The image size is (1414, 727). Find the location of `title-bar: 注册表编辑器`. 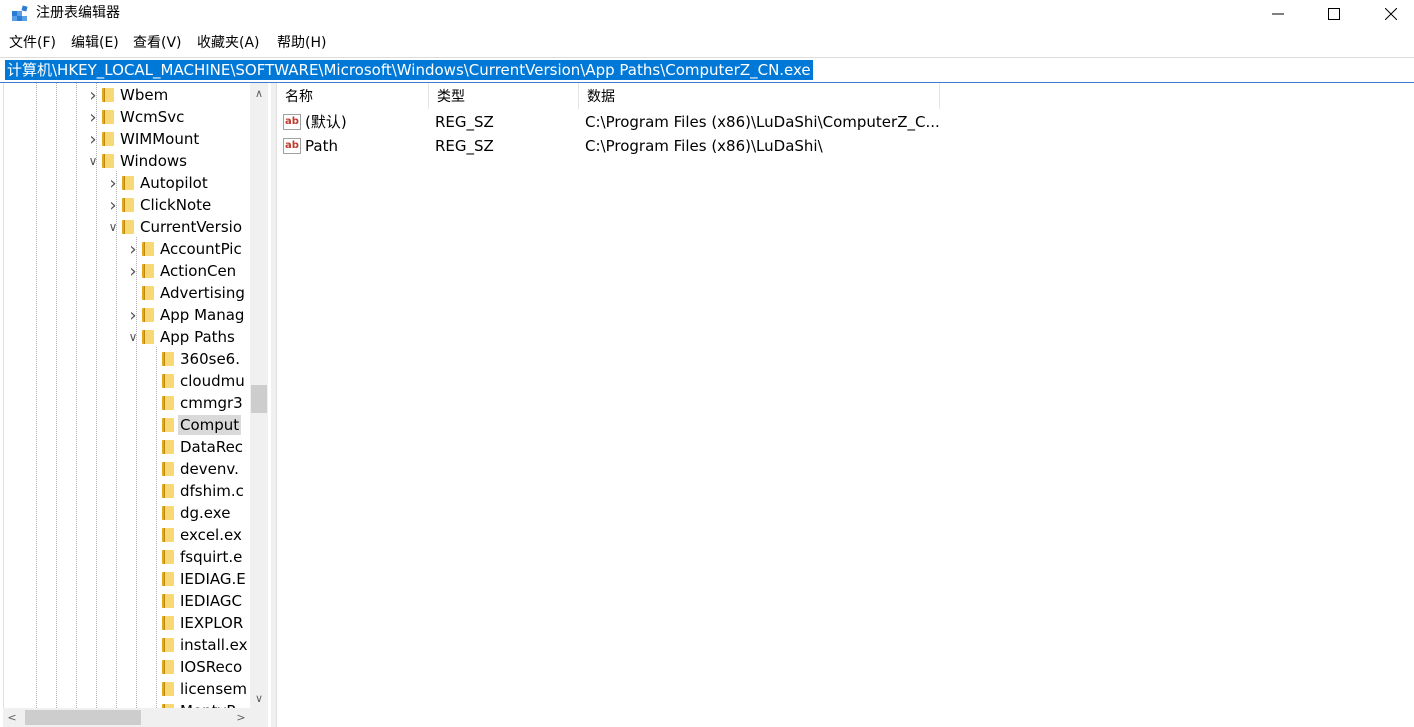

title-bar: 注册表编辑器 is located at coordinates (707, 15).